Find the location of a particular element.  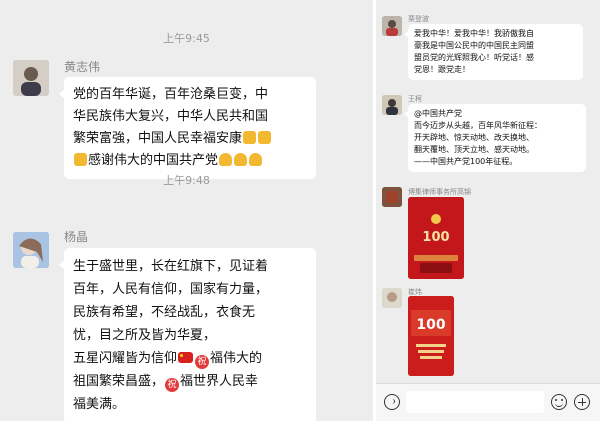

sender-name: 王柯 is located at coordinates (415, 99).